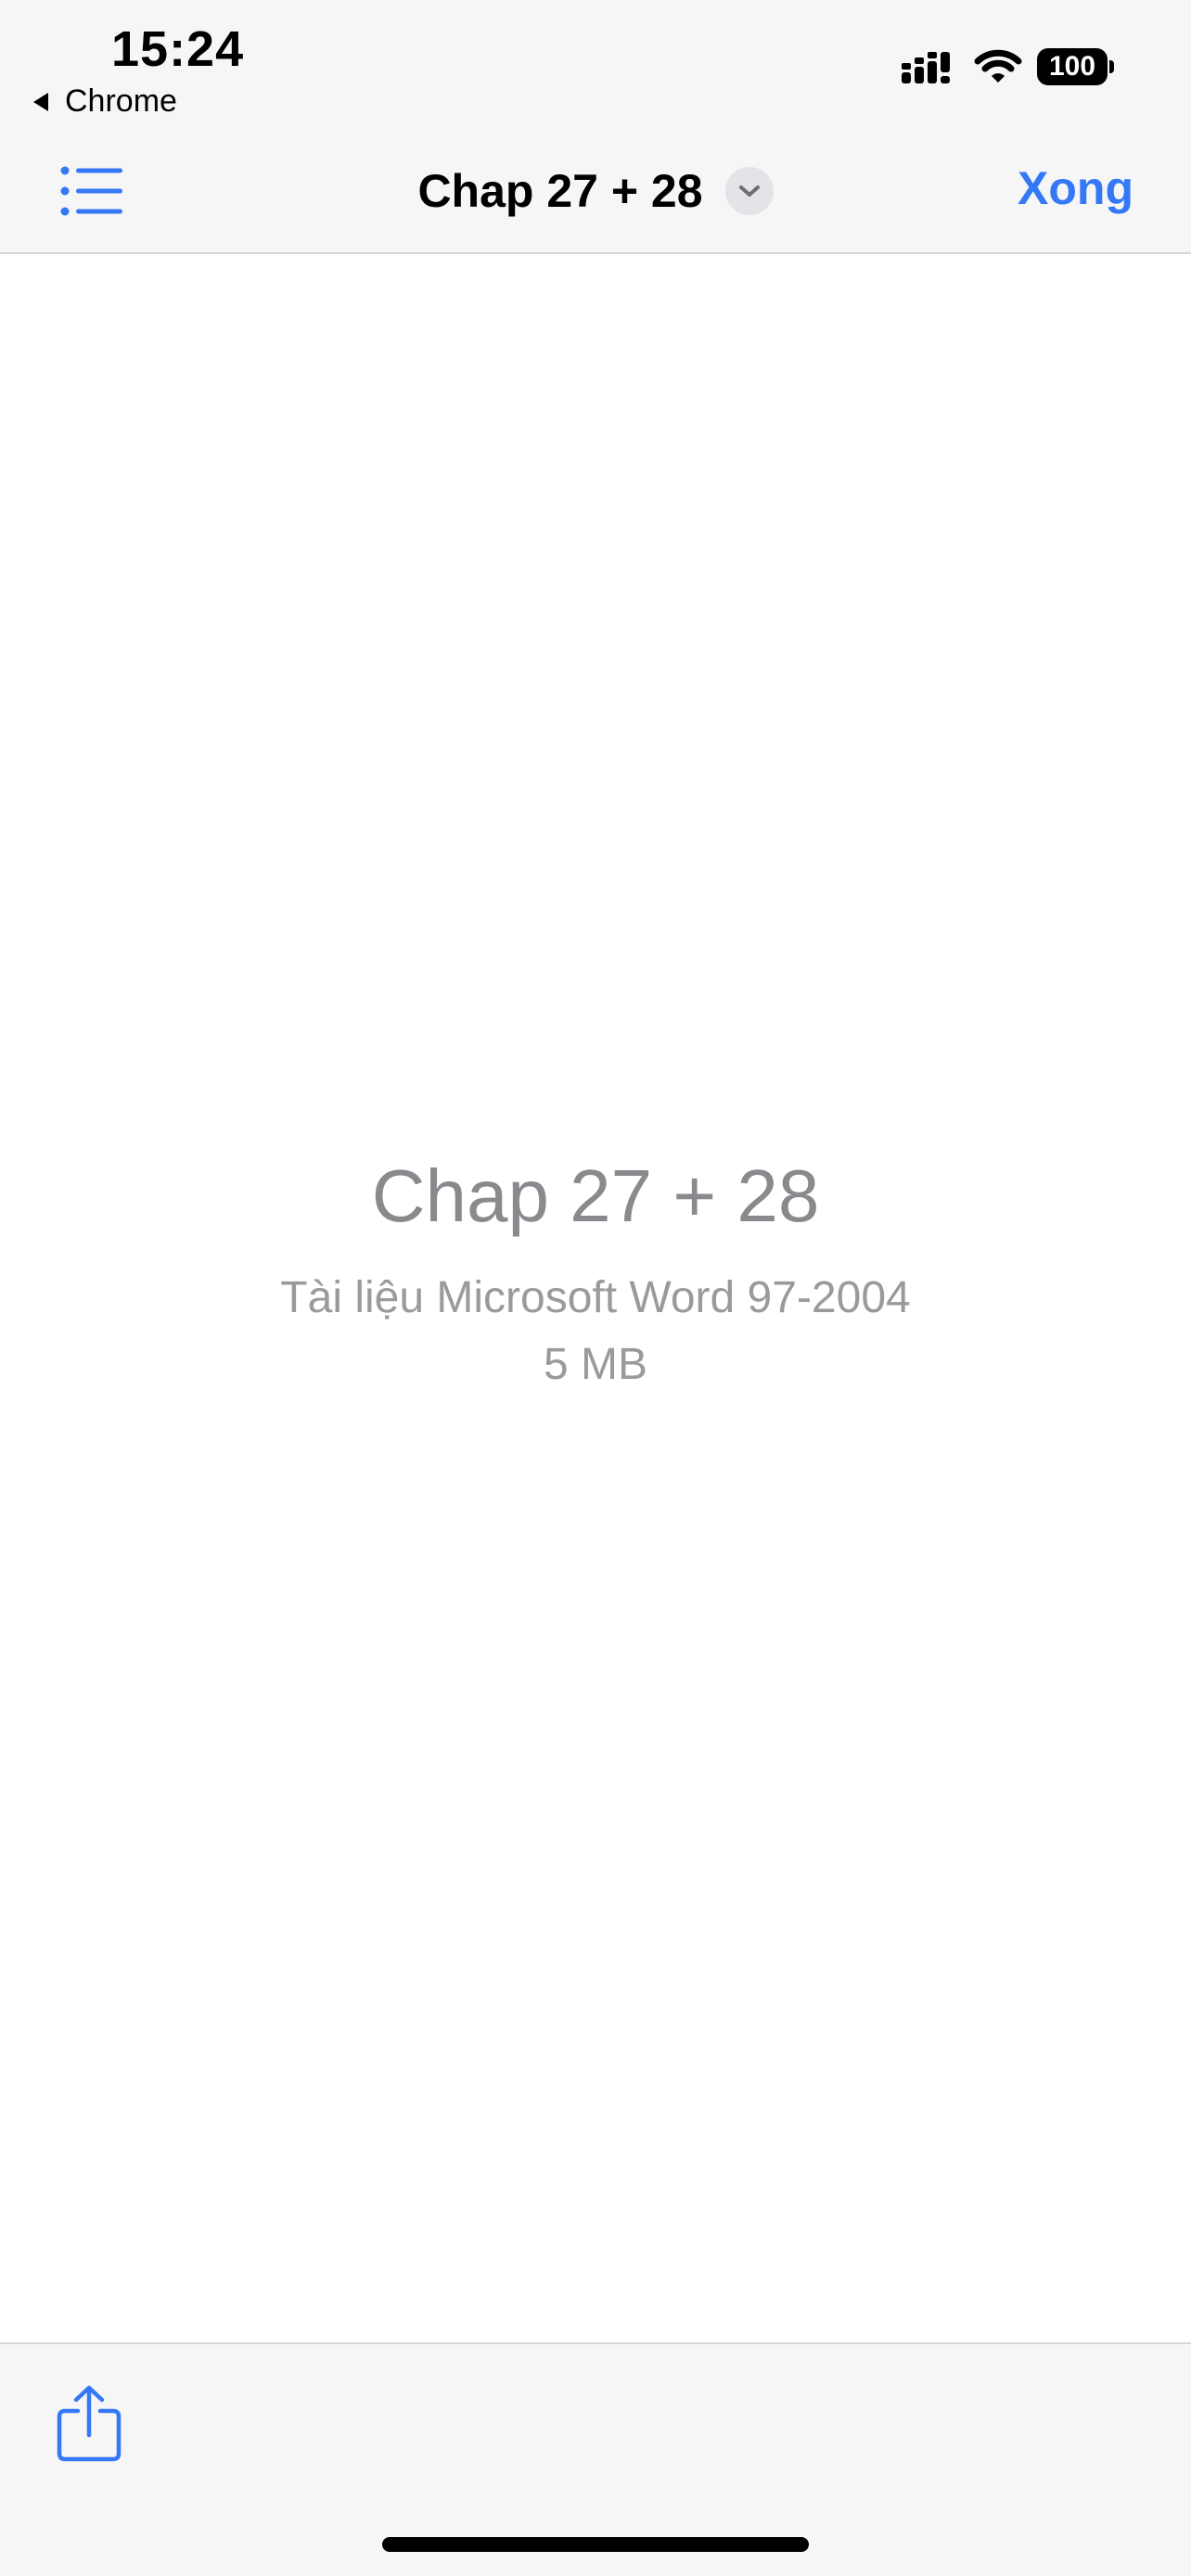  I want to click on navigation-bar: Chap 27 + 28 Xong, so click(595, 191).